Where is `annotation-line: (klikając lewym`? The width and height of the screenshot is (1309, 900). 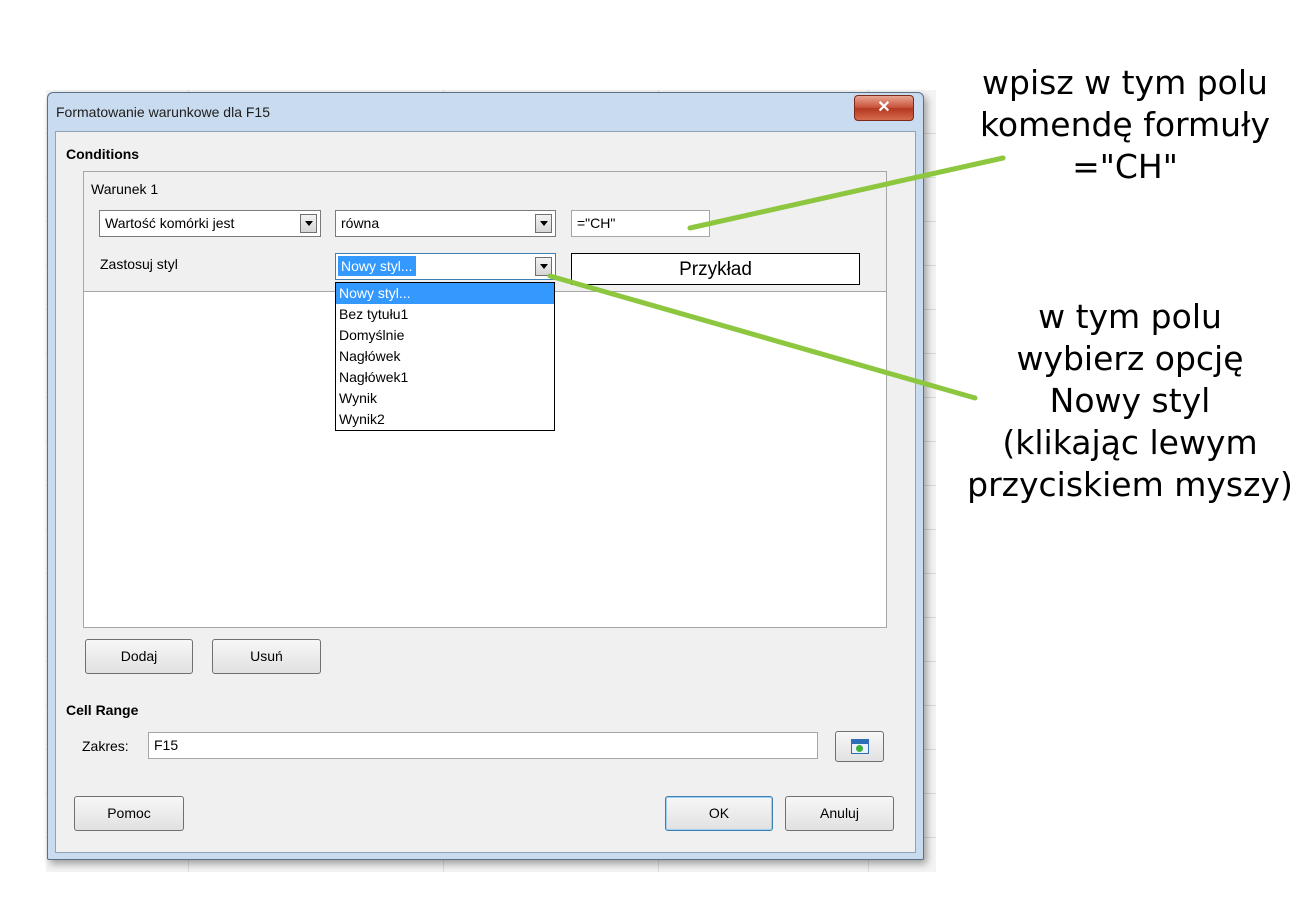
annotation-line: (klikając lewym is located at coordinates (1130, 442).